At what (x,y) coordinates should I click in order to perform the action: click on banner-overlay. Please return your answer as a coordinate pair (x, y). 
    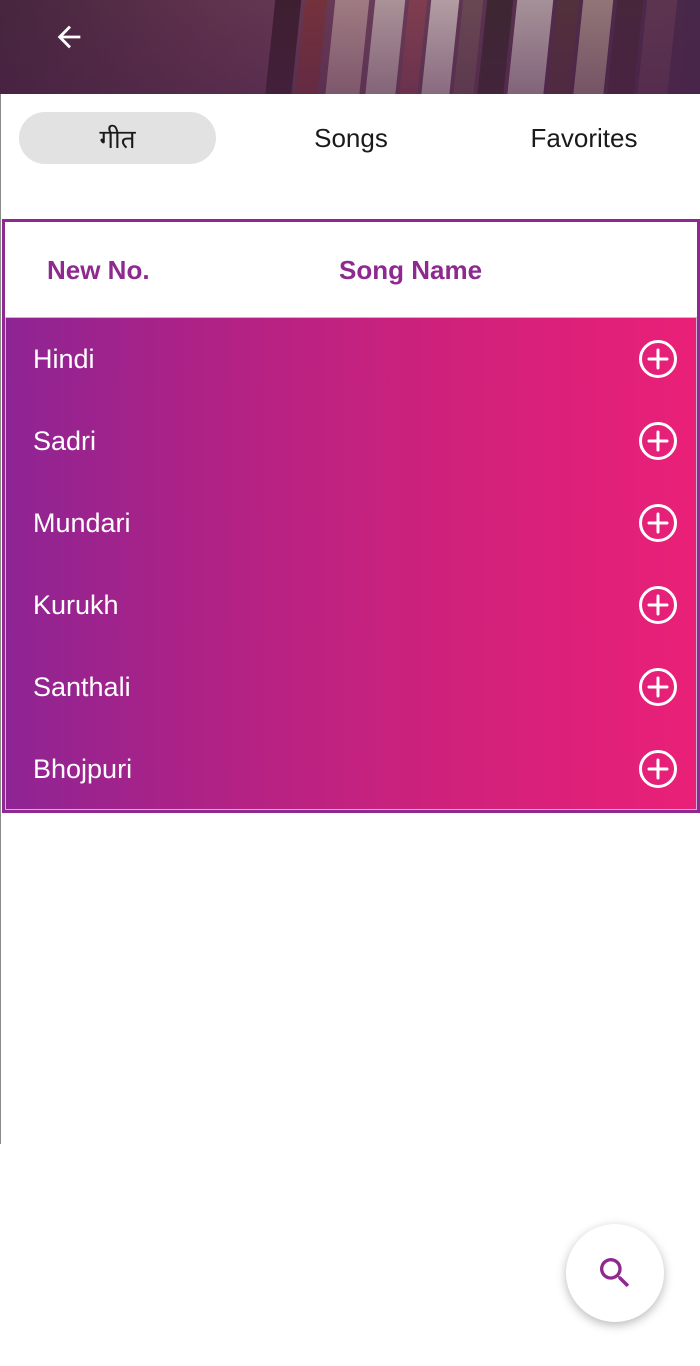
    Looking at the image, I should click on (350, 47).